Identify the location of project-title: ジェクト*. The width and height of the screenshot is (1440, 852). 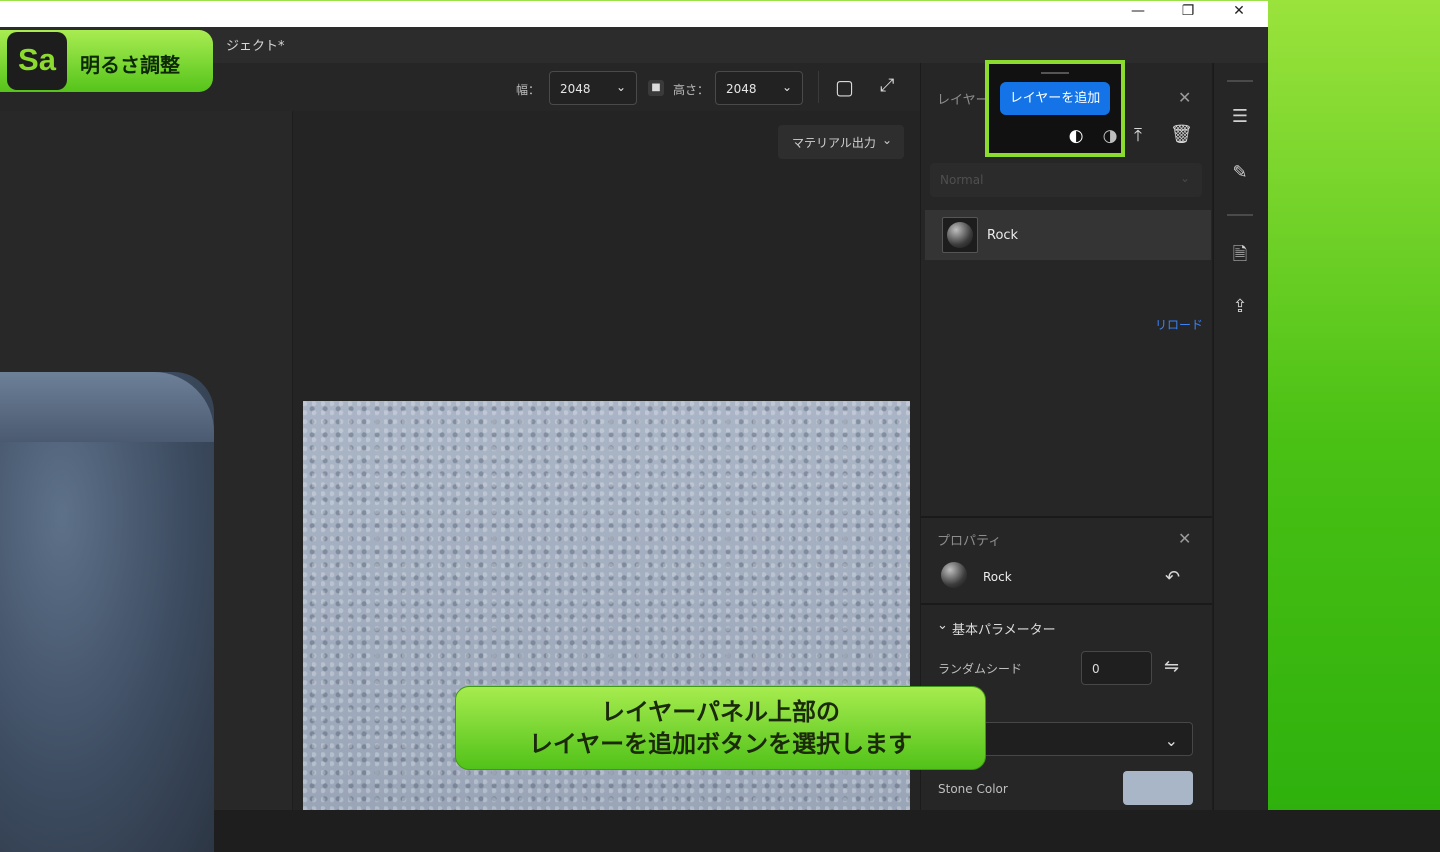
(255, 46).